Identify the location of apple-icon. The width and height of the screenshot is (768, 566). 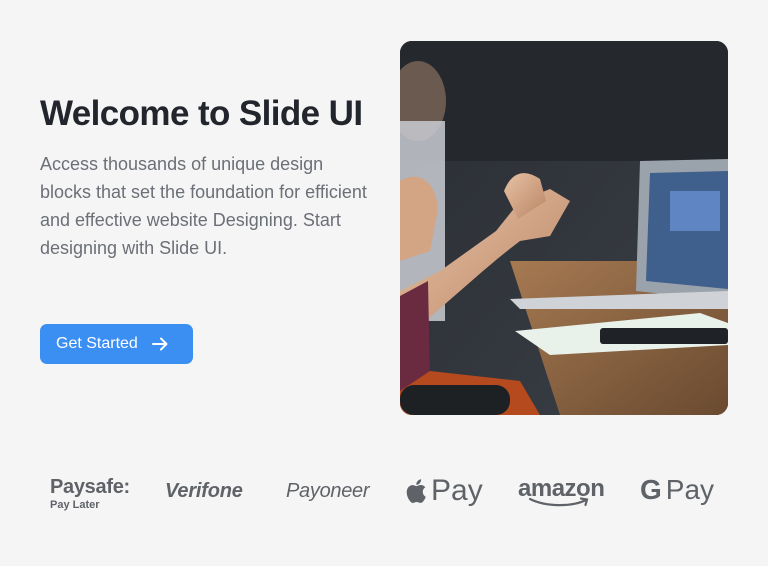
(416, 491).